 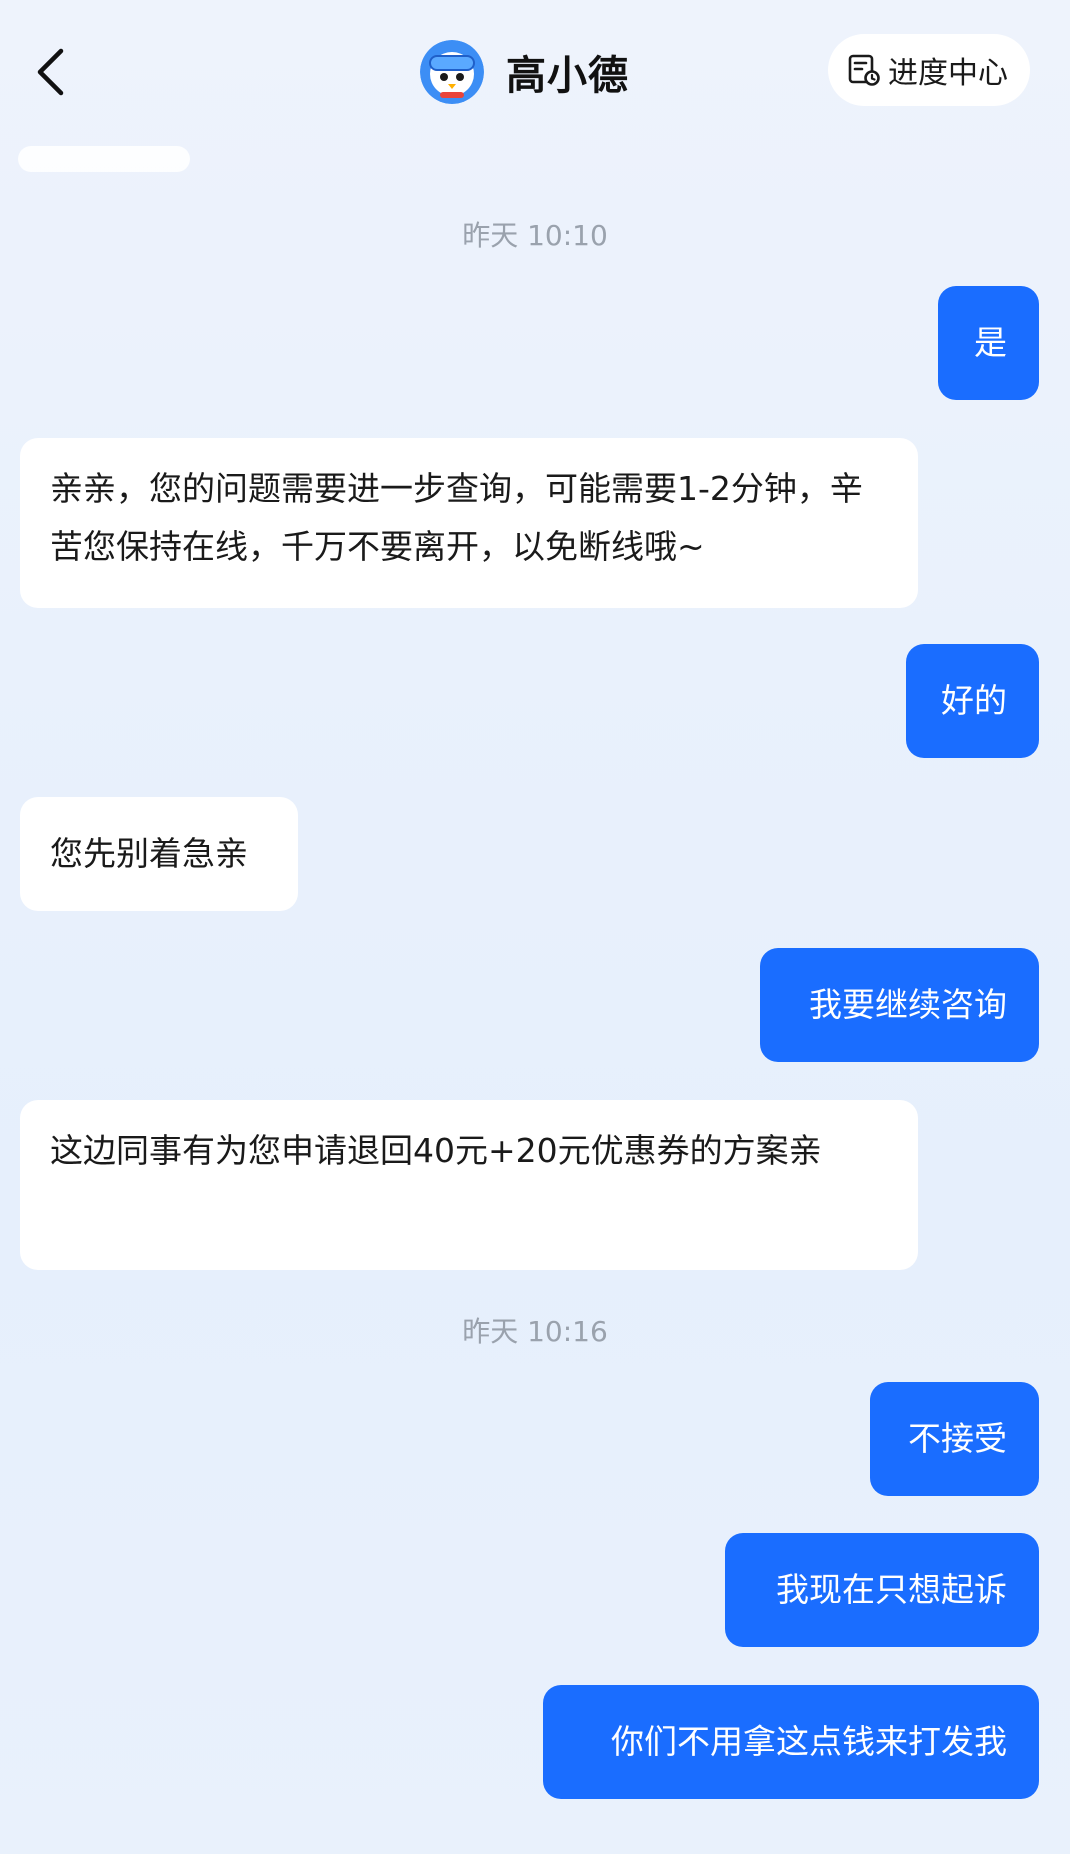 I want to click on user-message-bubble: 我现在只想起诉, so click(x=882, y=1590).